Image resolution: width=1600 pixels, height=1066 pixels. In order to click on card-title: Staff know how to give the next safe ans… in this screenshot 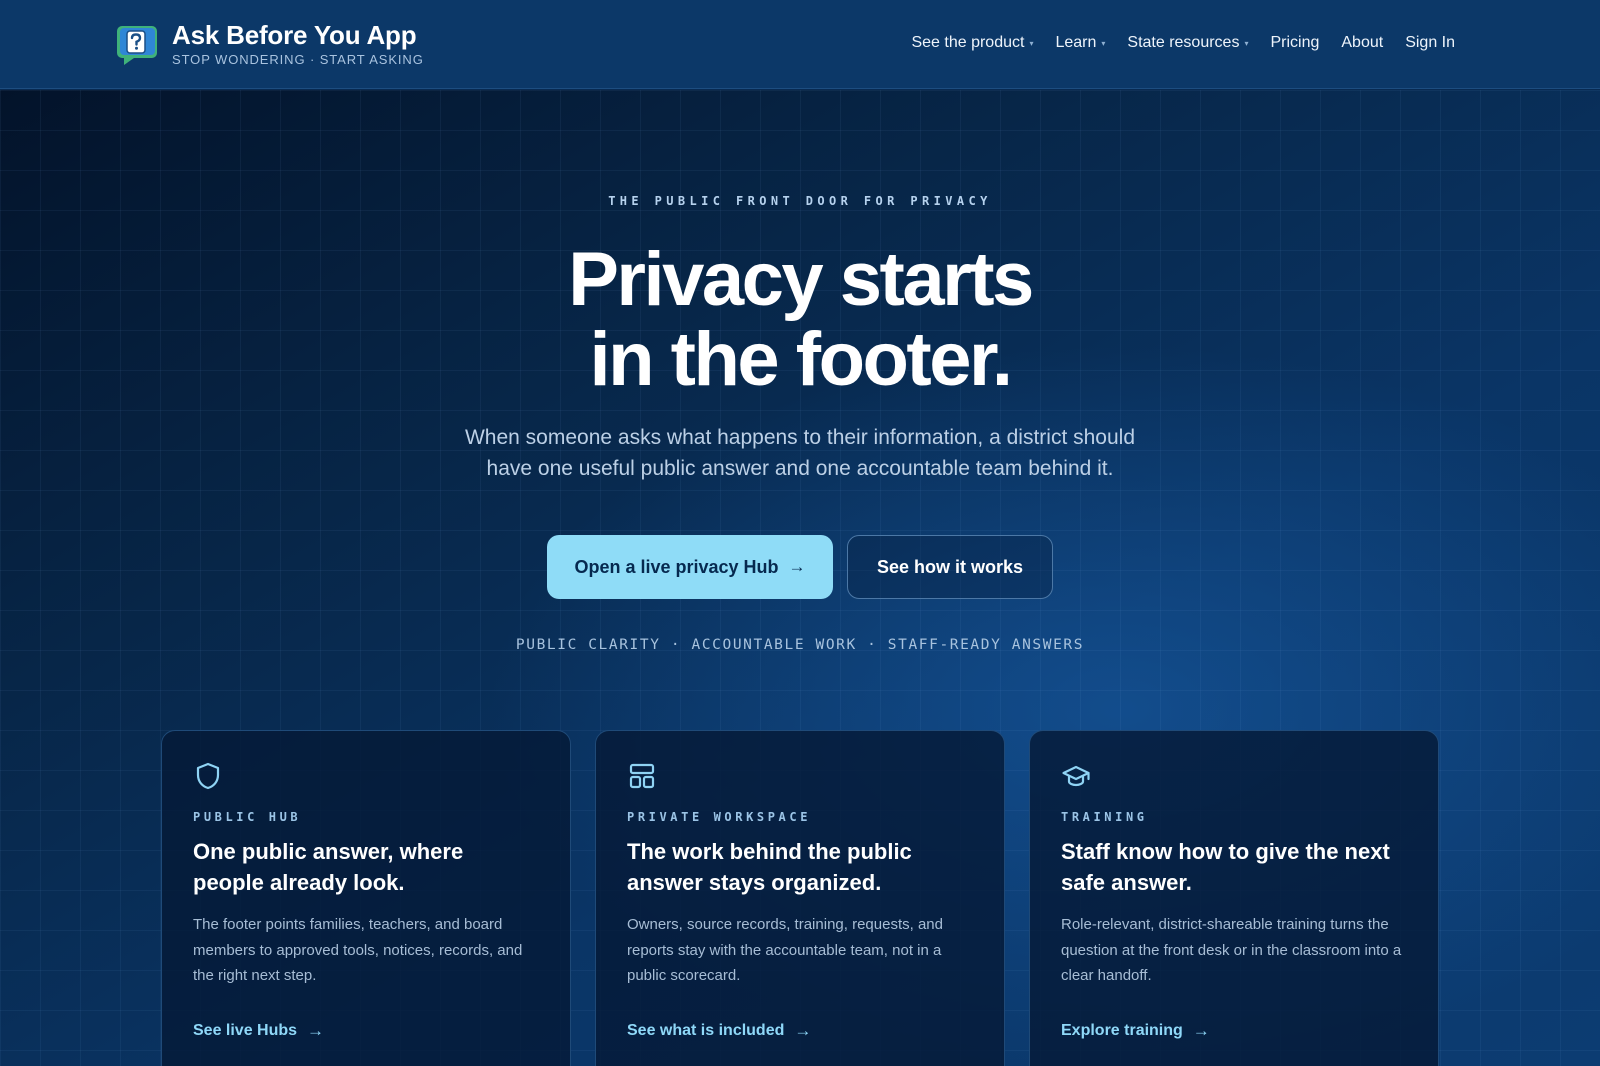, I will do `click(1225, 867)`.